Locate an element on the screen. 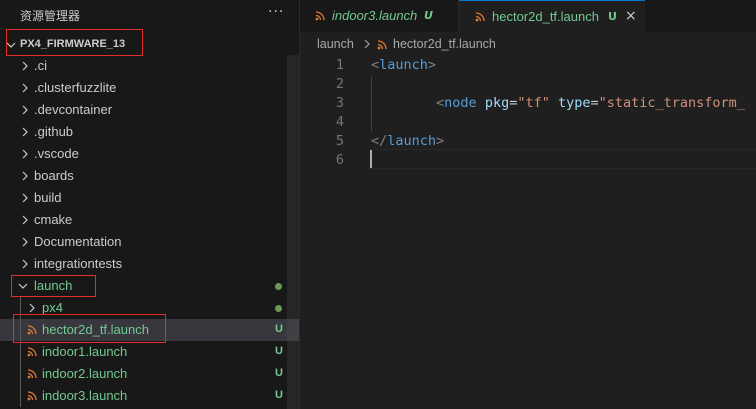 This screenshot has height=409, width=756. token: "tf" is located at coordinates (533, 103).